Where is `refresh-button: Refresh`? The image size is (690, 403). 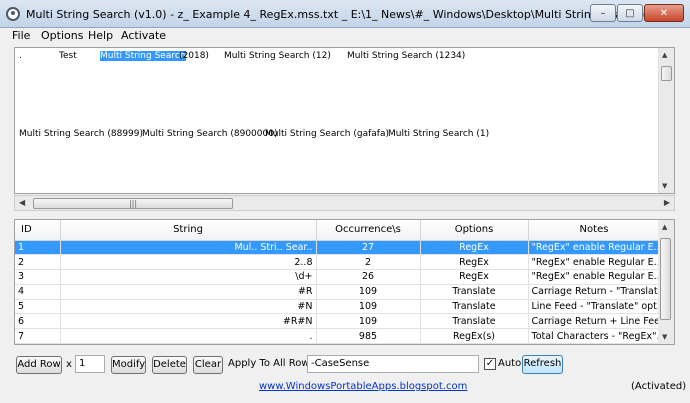
refresh-button: Refresh is located at coordinates (542, 364).